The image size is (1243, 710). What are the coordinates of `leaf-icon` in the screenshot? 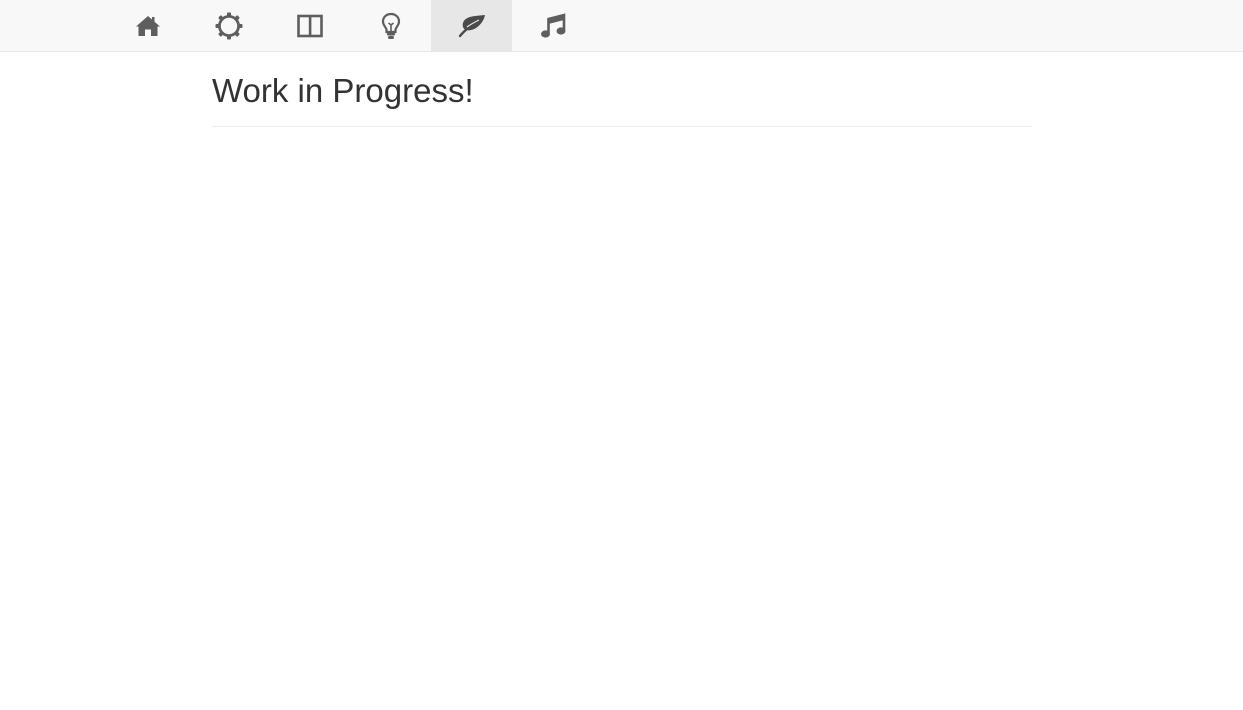 It's located at (472, 26).